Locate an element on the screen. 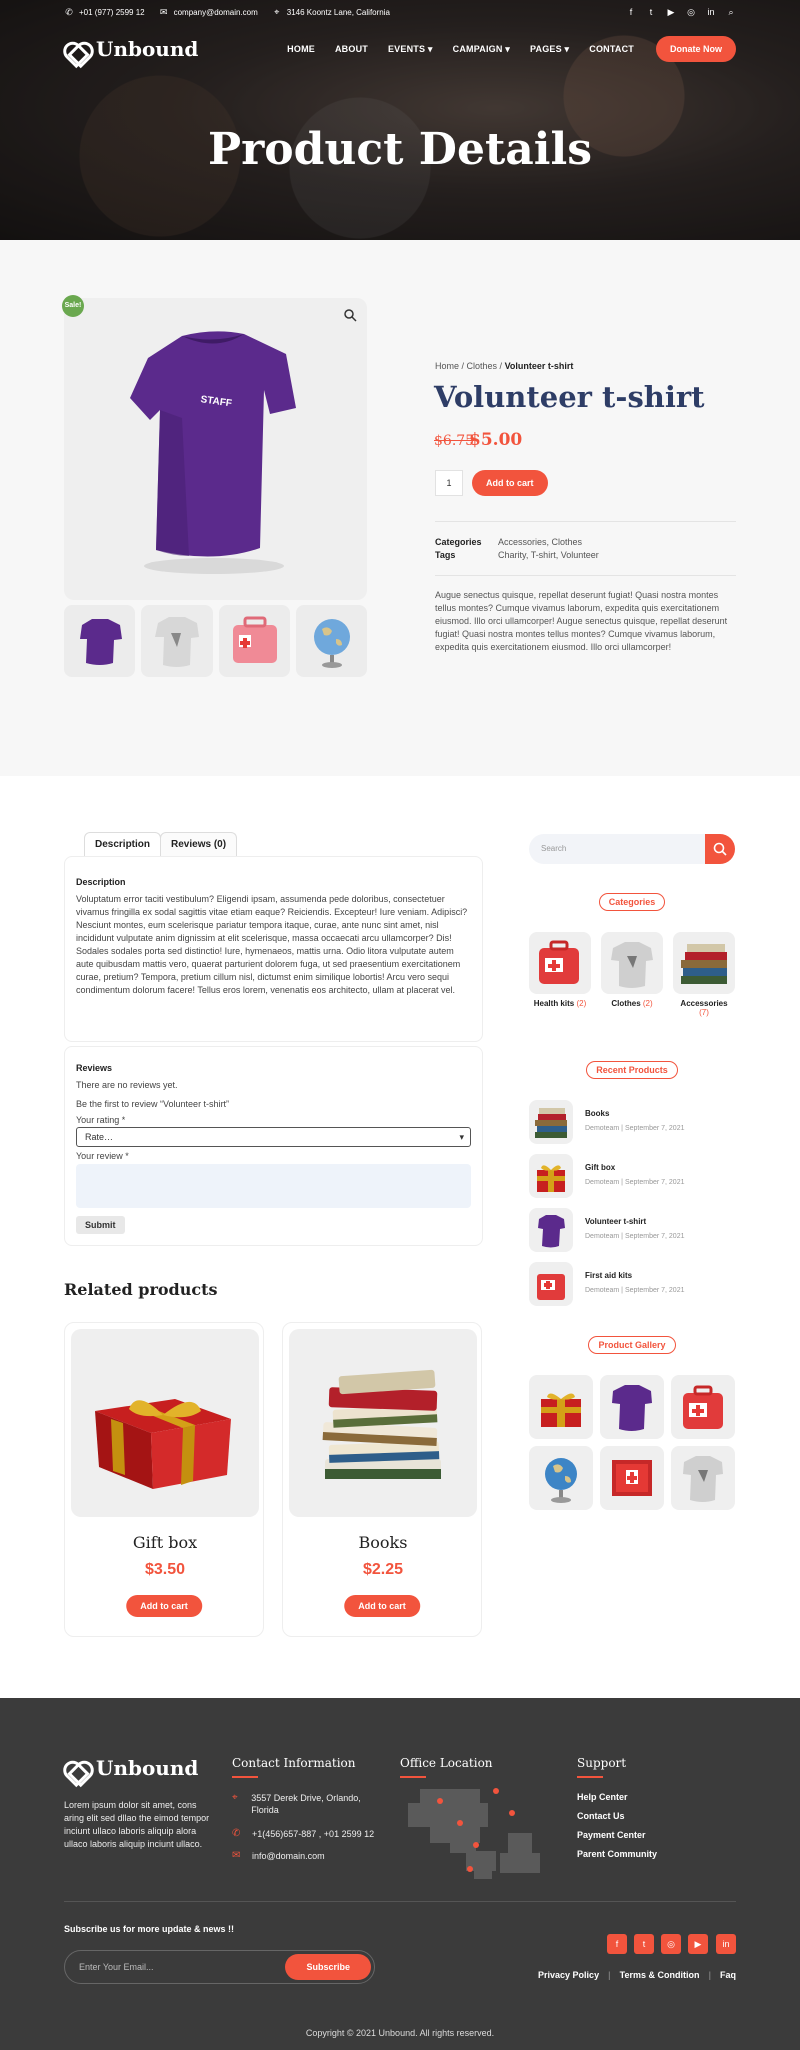 This screenshot has height=2050, width=800. books-image is located at coordinates (383, 1423).